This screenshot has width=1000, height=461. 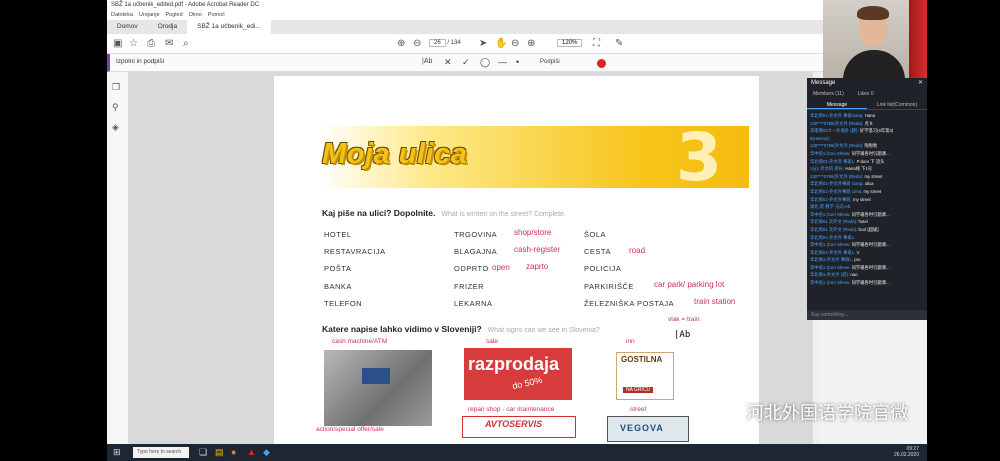 I want to click on word-item: TELEFON, so click(x=343, y=303).